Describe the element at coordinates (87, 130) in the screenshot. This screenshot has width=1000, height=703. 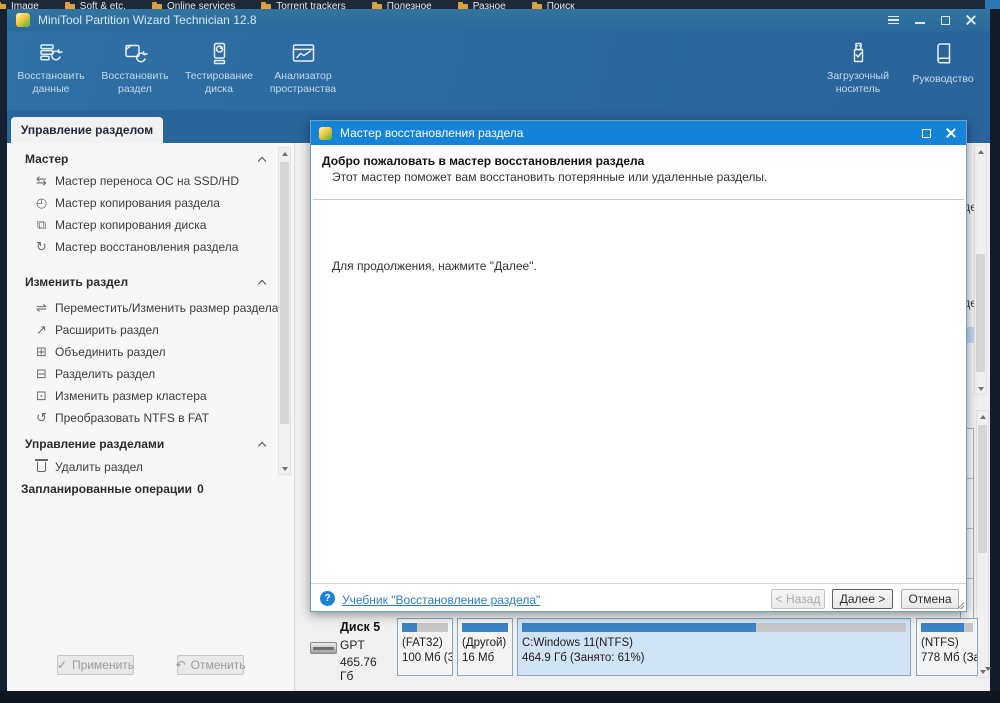
I see `tab-partition-management: Управление разделом` at that location.